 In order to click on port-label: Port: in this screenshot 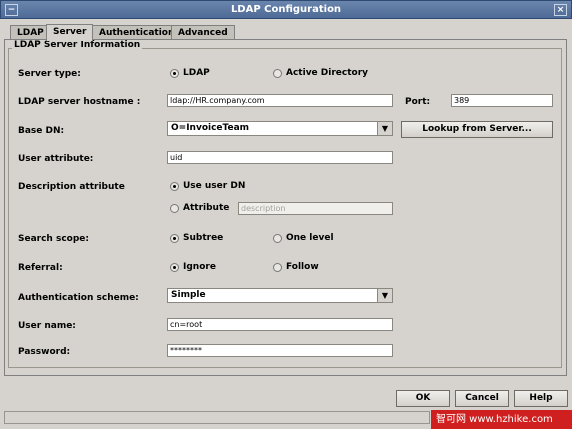, I will do `click(418, 102)`.